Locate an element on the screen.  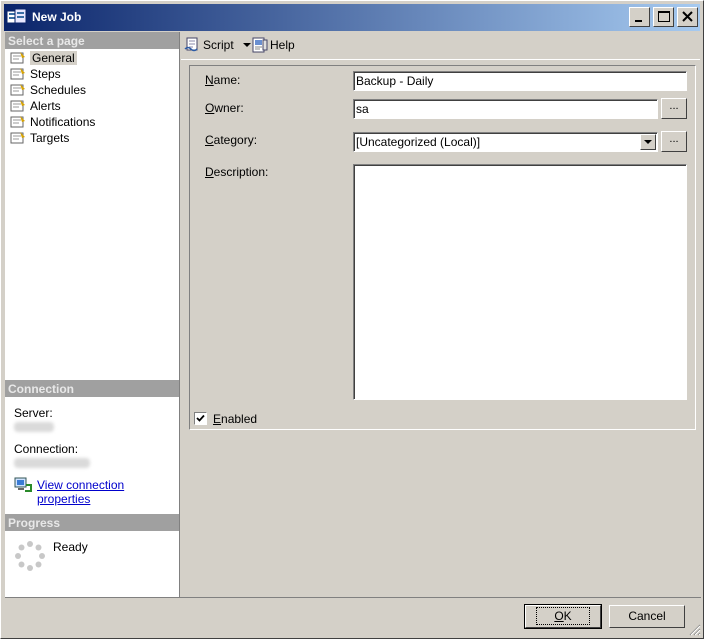
page-item-alerts: Alerts is located at coordinates (34, 106).